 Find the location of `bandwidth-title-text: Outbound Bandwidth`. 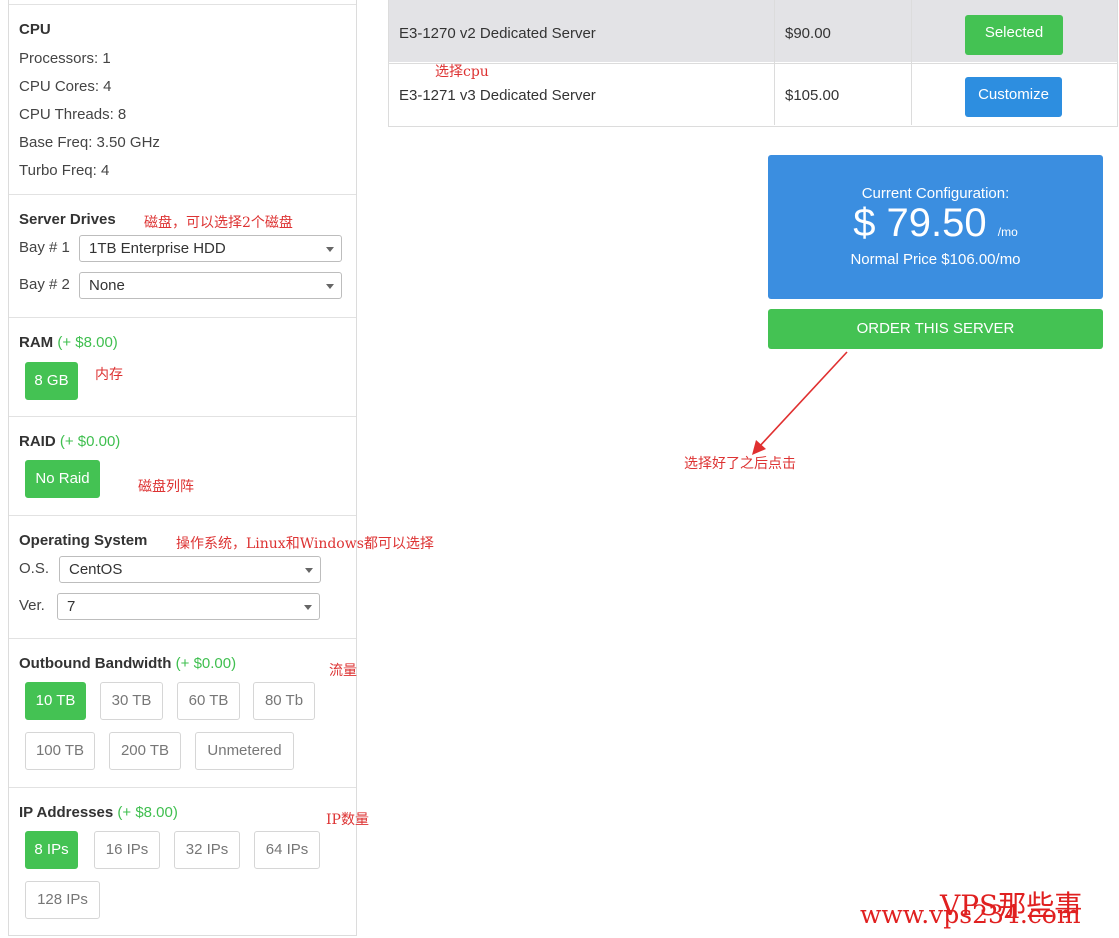

bandwidth-title-text: Outbound Bandwidth is located at coordinates (95, 663).